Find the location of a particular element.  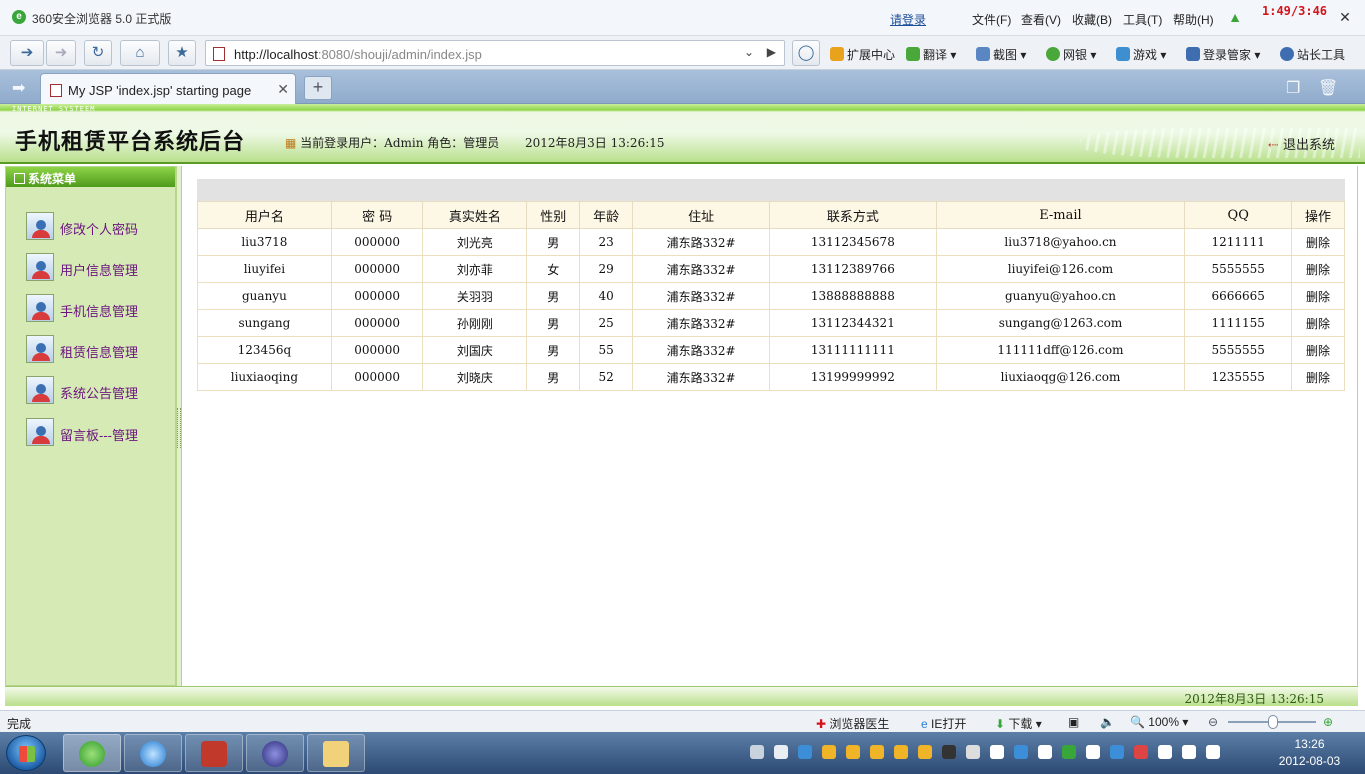

column-header: E-mail is located at coordinates (1060, 215).